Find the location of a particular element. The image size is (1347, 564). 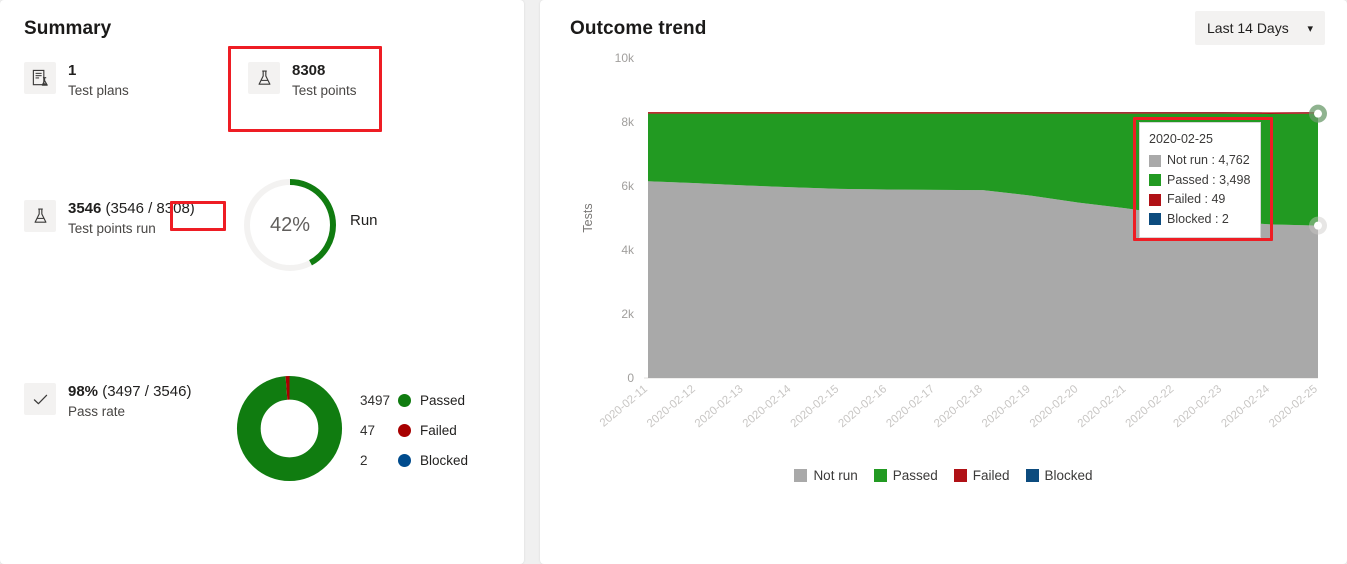

metric-value: 98% is located at coordinates (83, 391).